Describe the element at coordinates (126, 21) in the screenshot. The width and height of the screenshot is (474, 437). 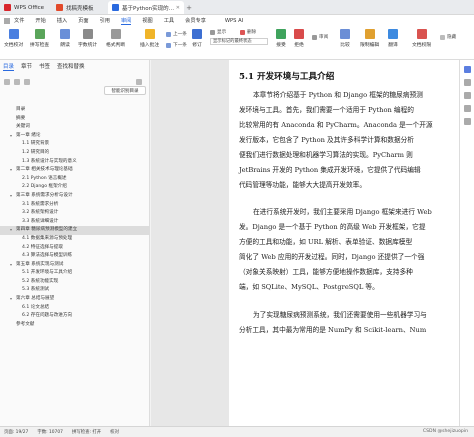
I see `menu-review: 审阅` at that location.